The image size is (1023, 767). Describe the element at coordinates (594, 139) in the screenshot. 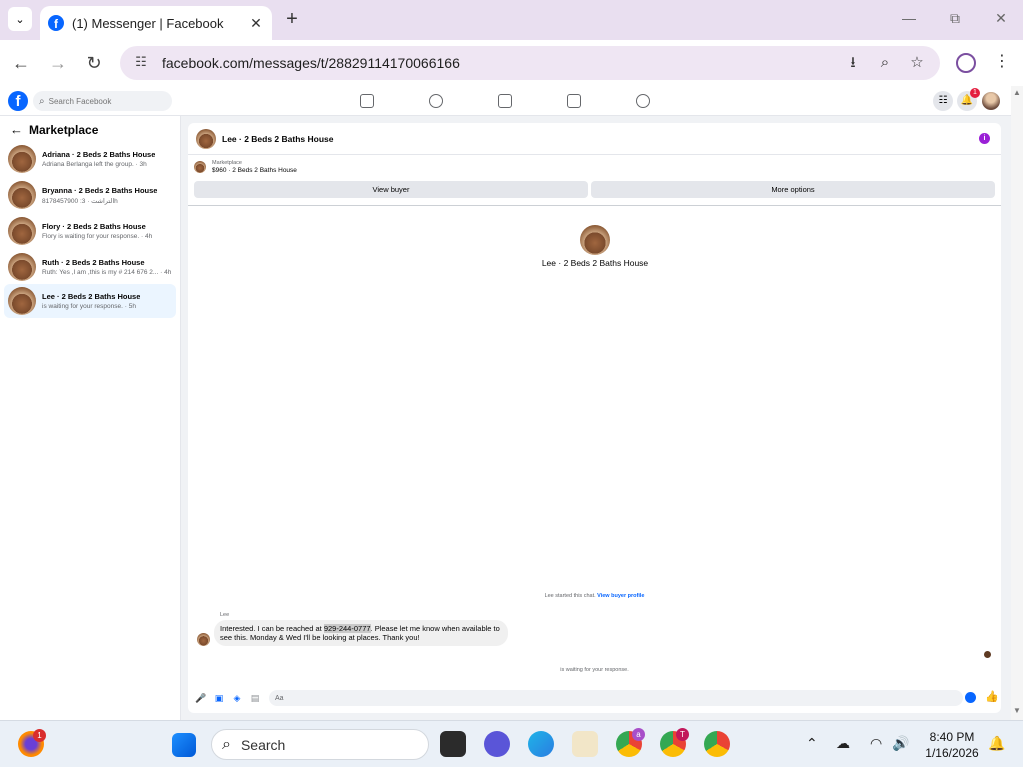

I see `chat-header: Lee · 2 Beds 2 Baths House` at that location.